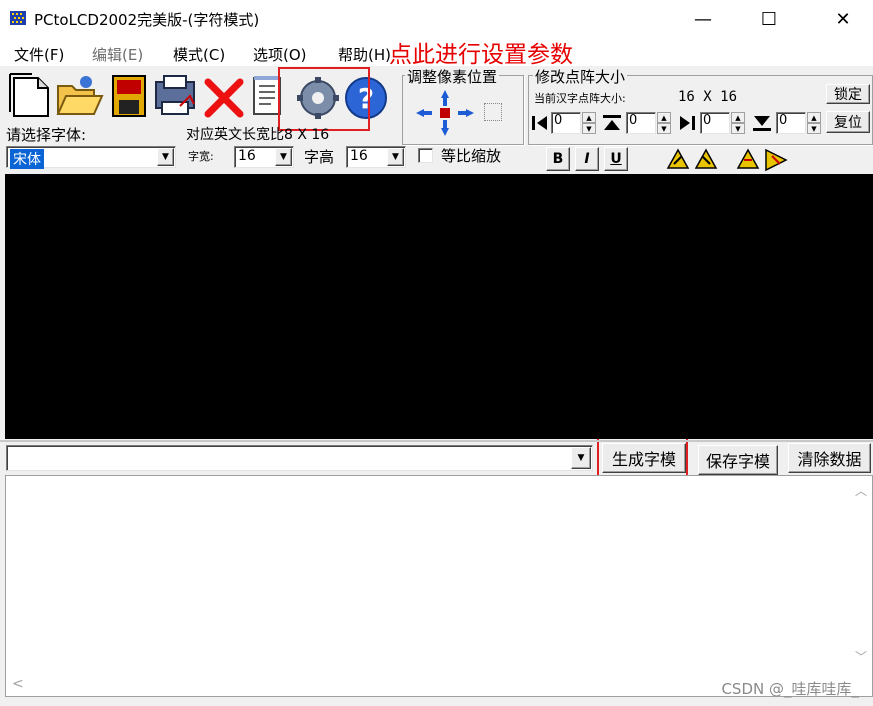 This screenshot has width=873, height=706. I want to click on left-spin-icon, so click(540, 123).